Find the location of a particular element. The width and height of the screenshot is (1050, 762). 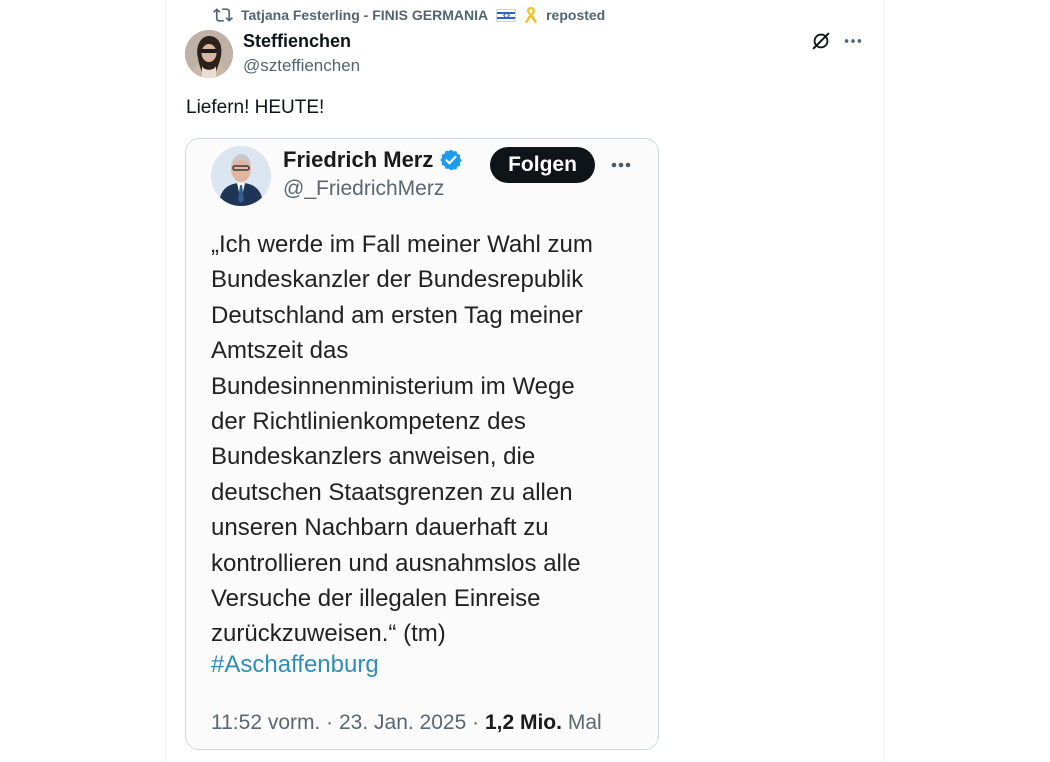

repost-label: reposted is located at coordinates (576, 15).